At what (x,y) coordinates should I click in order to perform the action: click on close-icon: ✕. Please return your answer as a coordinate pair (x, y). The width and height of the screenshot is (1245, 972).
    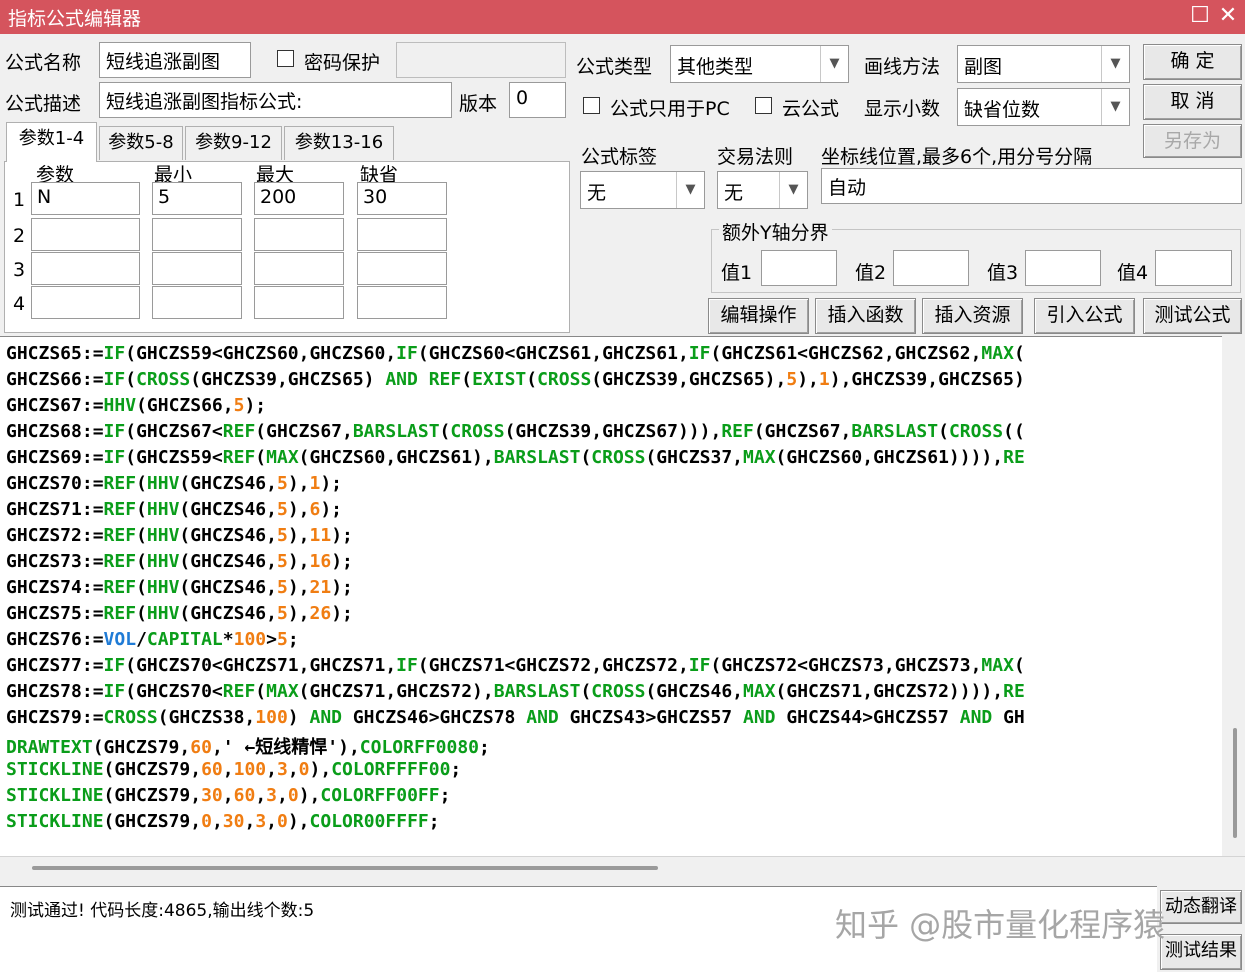
    Looking at the image, I should click on (1228, 16).